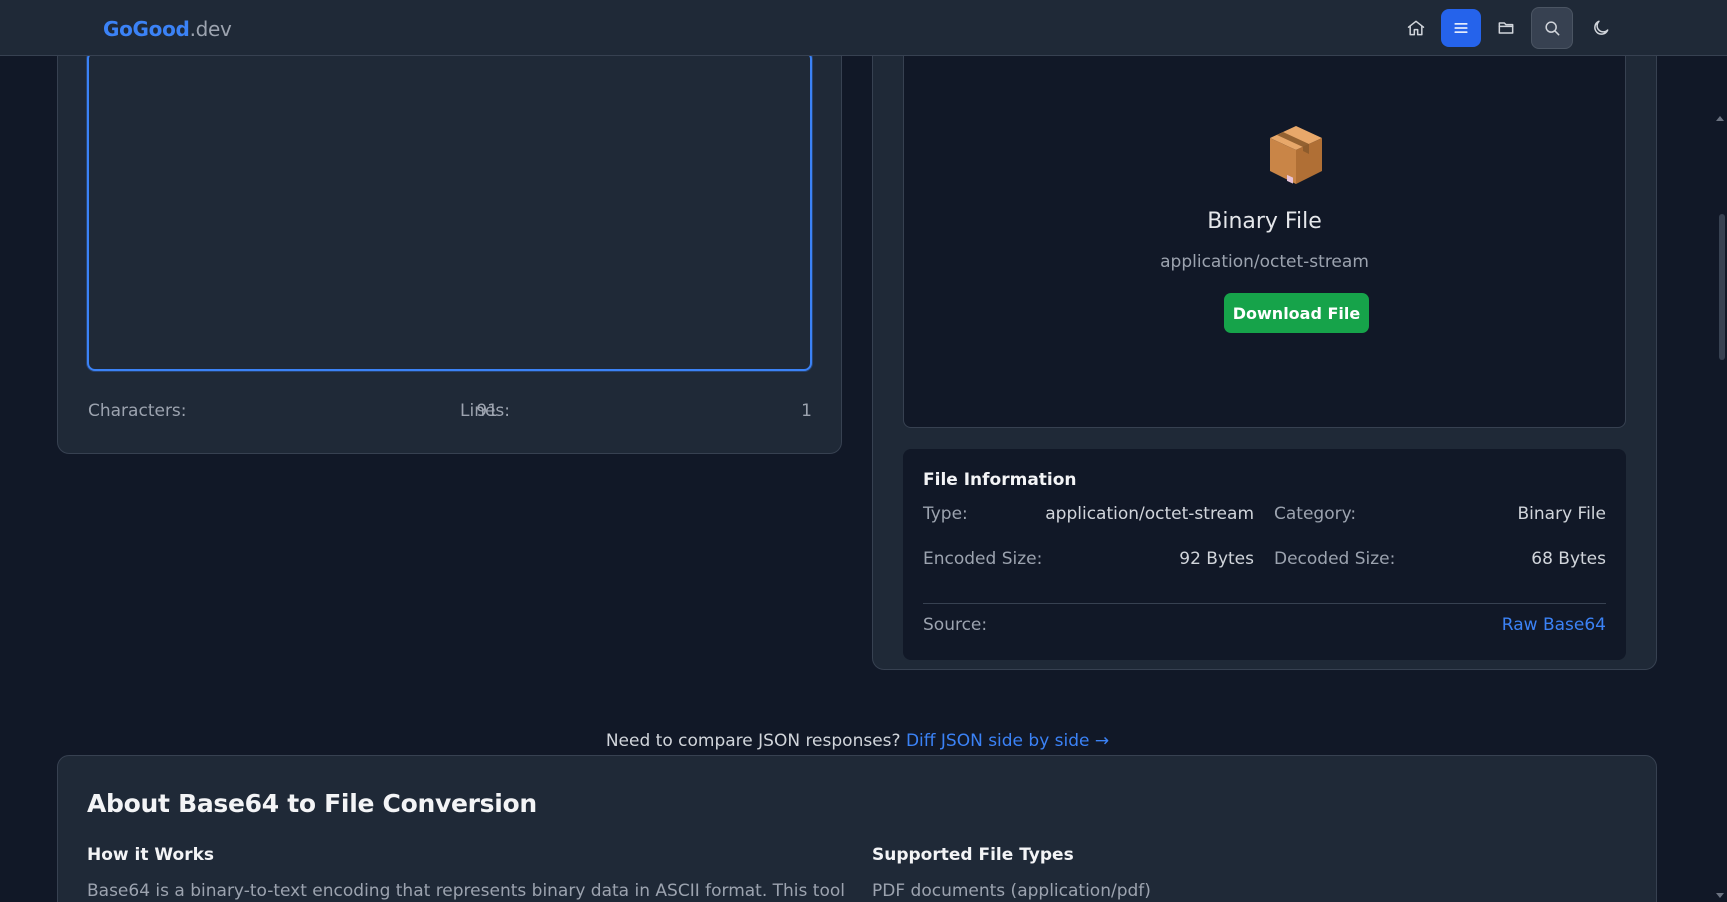 The width and height of the screenshot is (1727, 902). I want to click on home-button, so click(1416, 28).